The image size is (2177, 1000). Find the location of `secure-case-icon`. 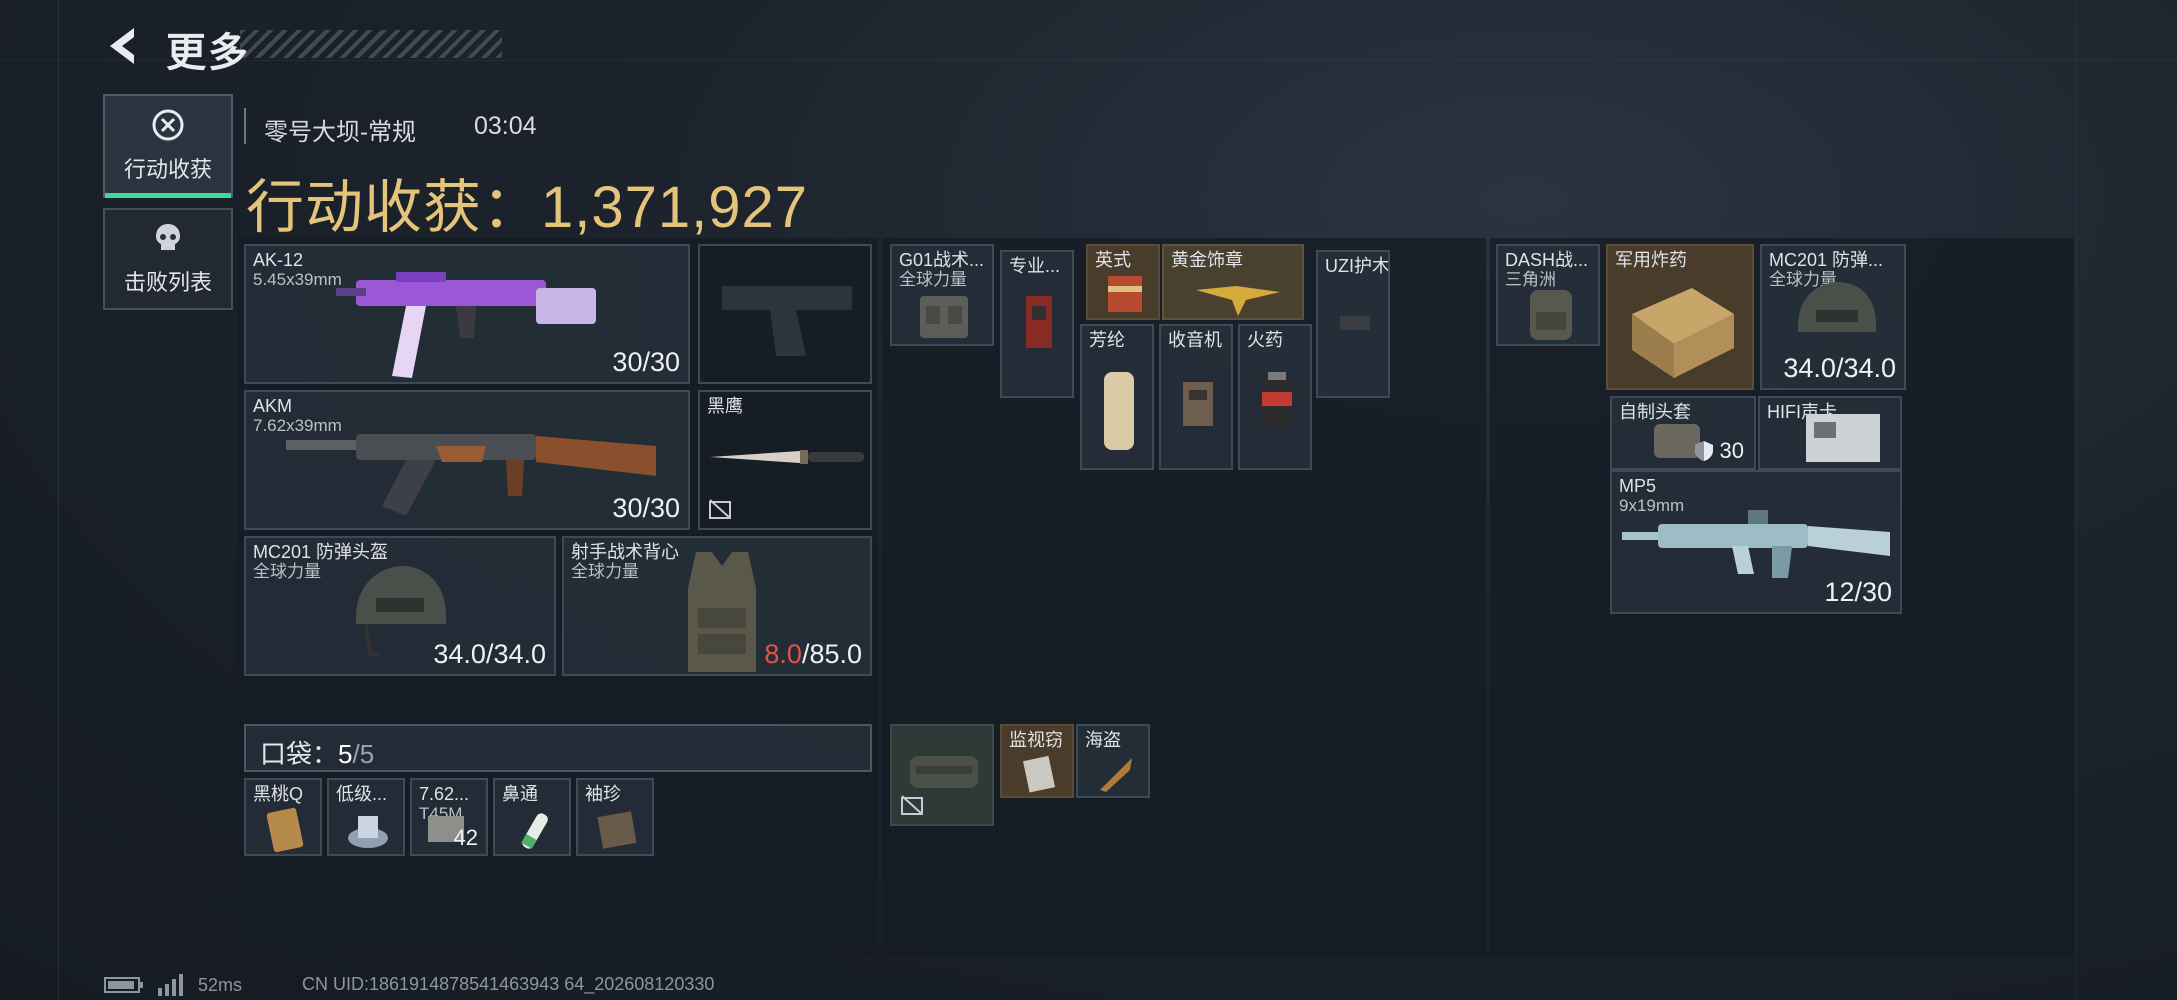

secure-case-icon is located at coordinates (944, 772).